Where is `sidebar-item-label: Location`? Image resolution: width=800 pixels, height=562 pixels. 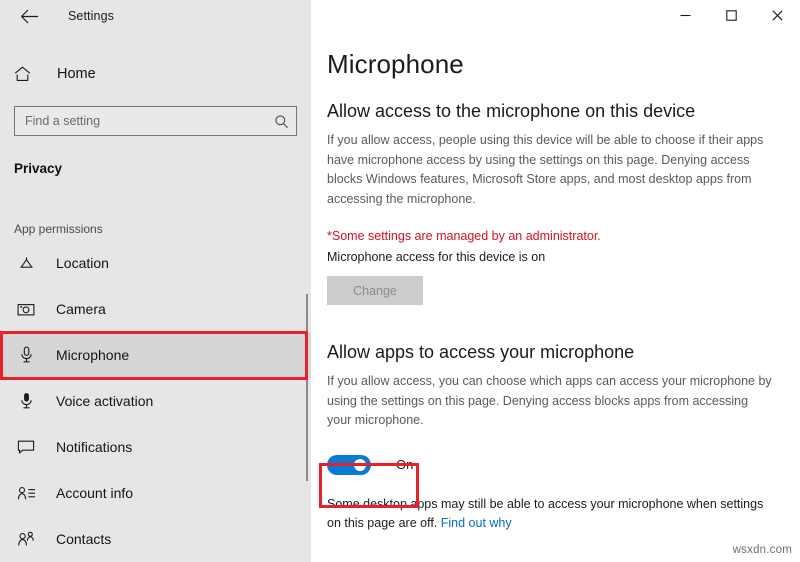 sidebar-item-label: Location is located at coordinates (82, 263).